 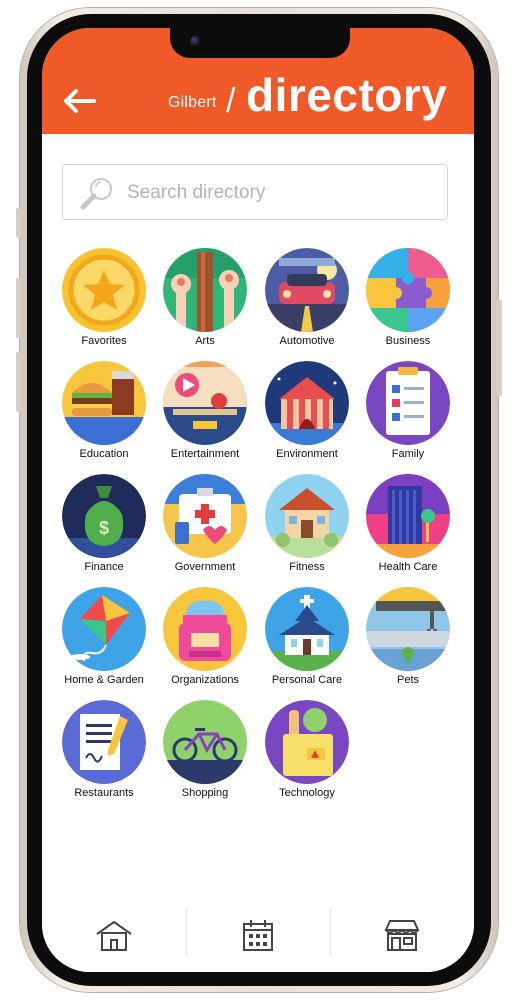 I want to click on phone-notch, so click(x=260, y=43).